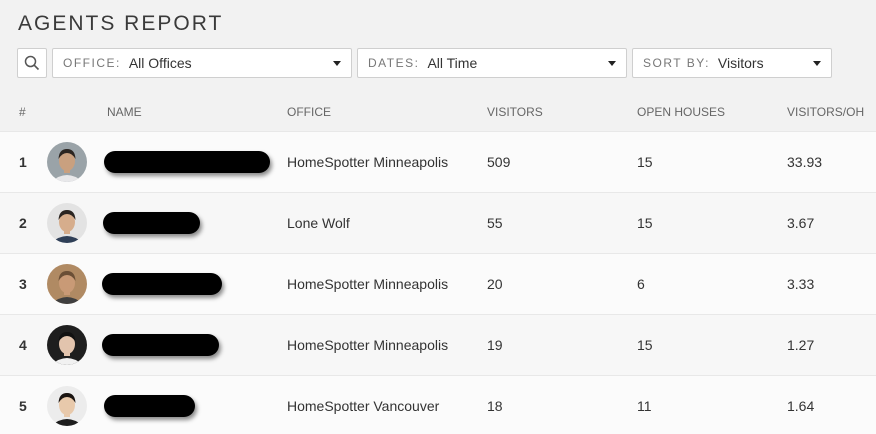 The image size is (876, 434). I want to click on visitors-cell: 18, so click(495, 406).